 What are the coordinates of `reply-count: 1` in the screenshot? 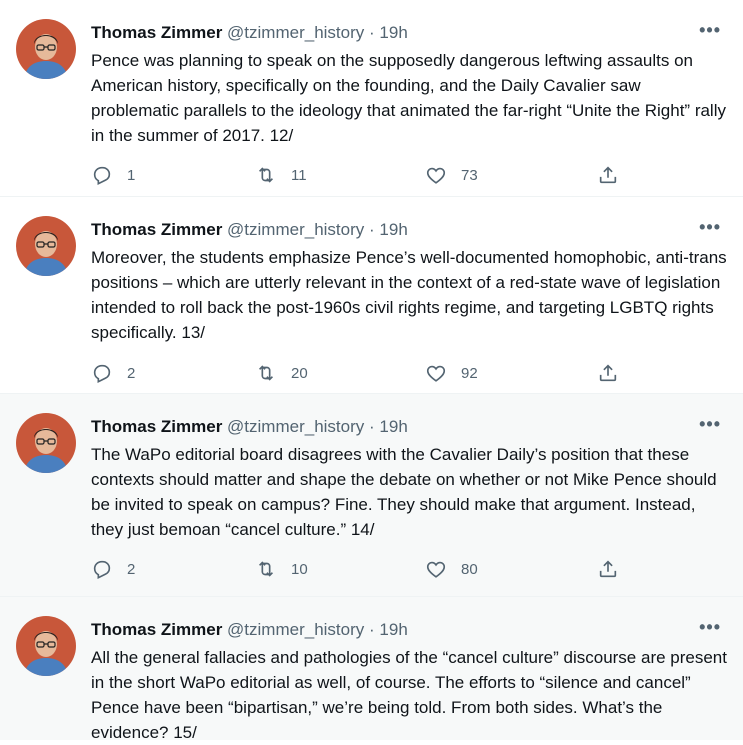 It's located at (131, 175).